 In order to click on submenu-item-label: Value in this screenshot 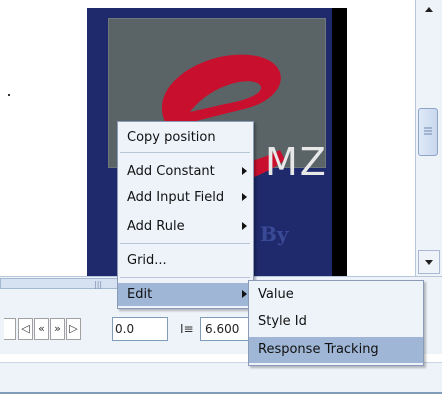, I will do `click(276, 294)`.